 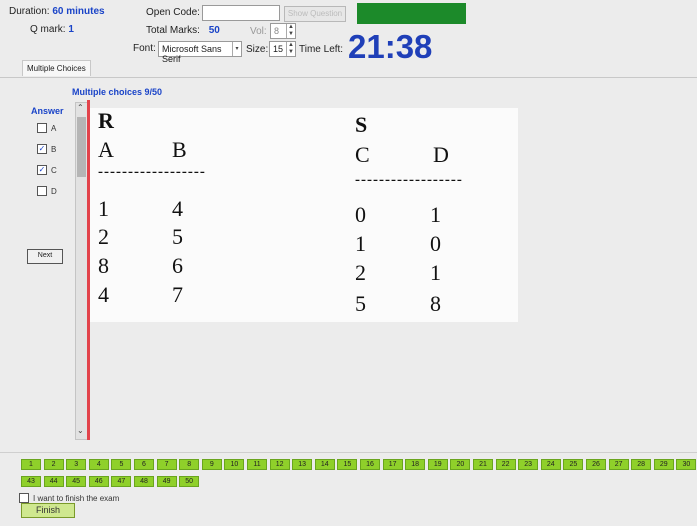 What do you see at coordinates (98, 481) in the screenshot?
I see `question-number-button: 46` at bounding box center [98, 481].